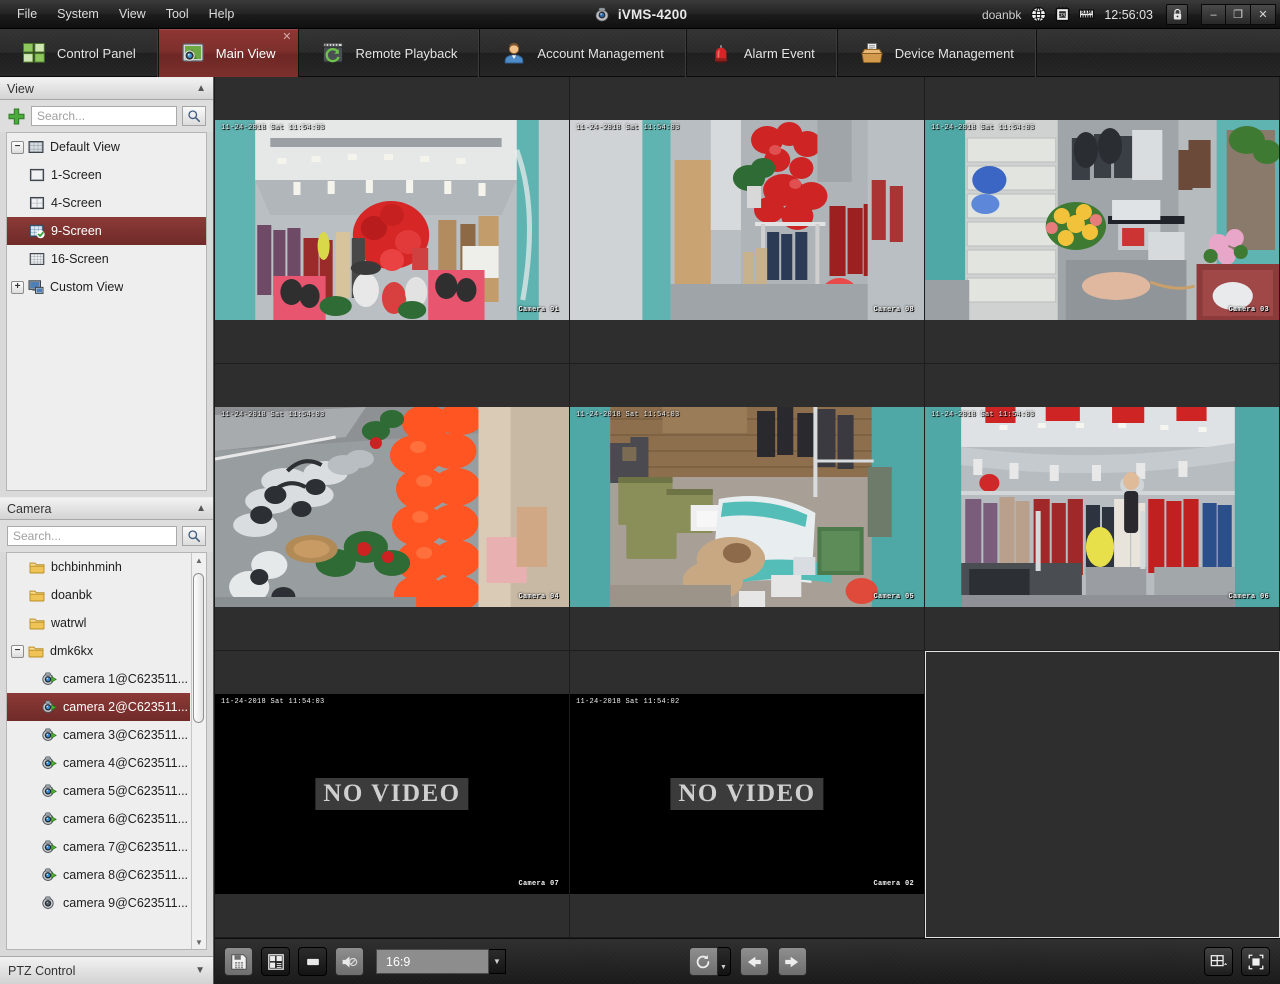 This screenshot has height=984, width=1280. Describe the element at coordinates (106, 147) in the screenshot. I see `tree-item-default-view: − Default View` at that location.